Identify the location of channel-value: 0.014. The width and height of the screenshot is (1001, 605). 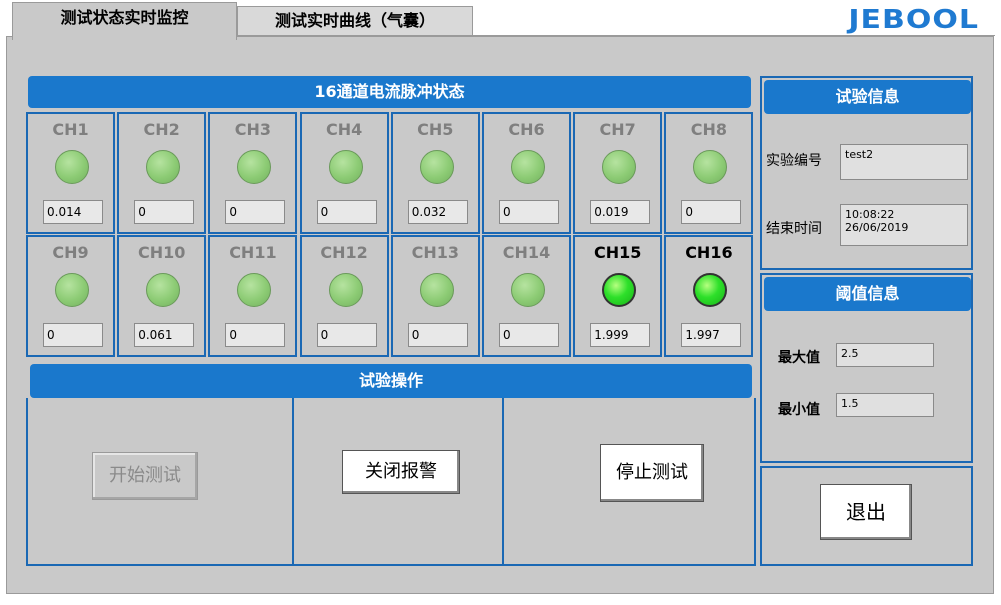
(73, 212).